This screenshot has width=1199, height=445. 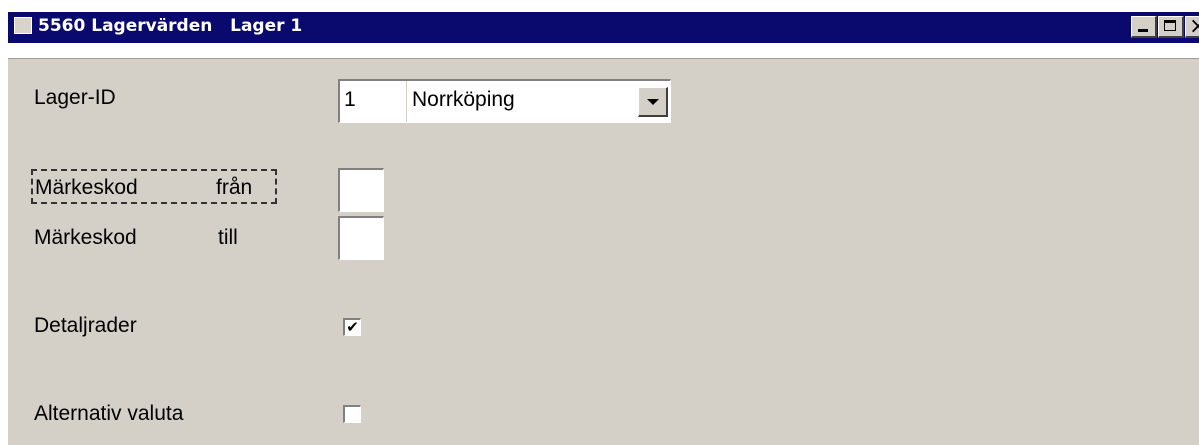 What do you see at coordinates (86, 187) in the screenshot?
I see `markeskod-fran-label: Märkeskod` at bounding box center [86, 187].